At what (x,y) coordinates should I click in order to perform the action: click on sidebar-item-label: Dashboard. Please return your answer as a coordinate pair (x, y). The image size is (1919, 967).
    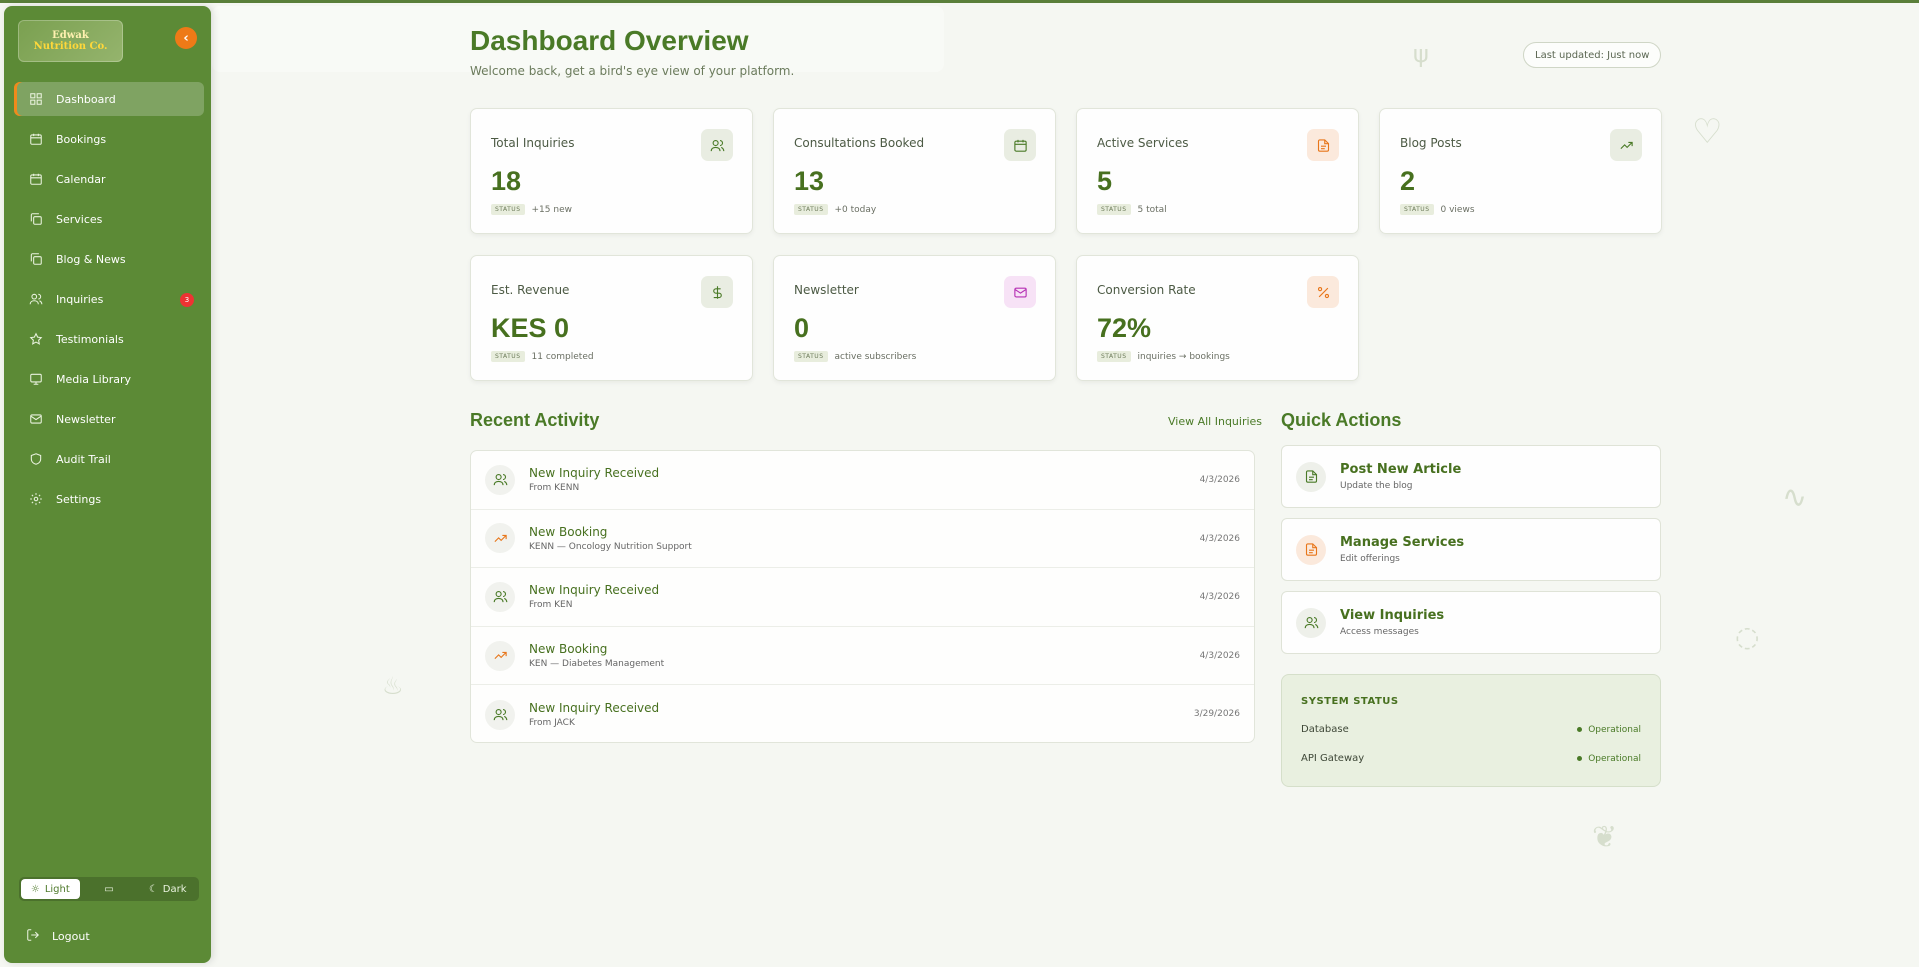
    Looking at the image, I should click on (86, 99).